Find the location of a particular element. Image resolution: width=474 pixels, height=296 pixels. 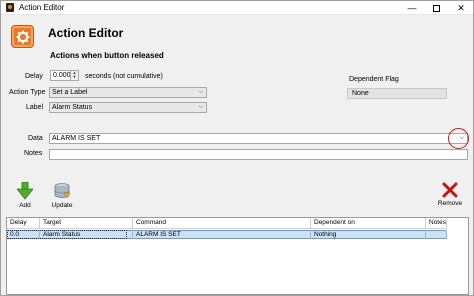

cell-notes is located at coordinates (436, 234).